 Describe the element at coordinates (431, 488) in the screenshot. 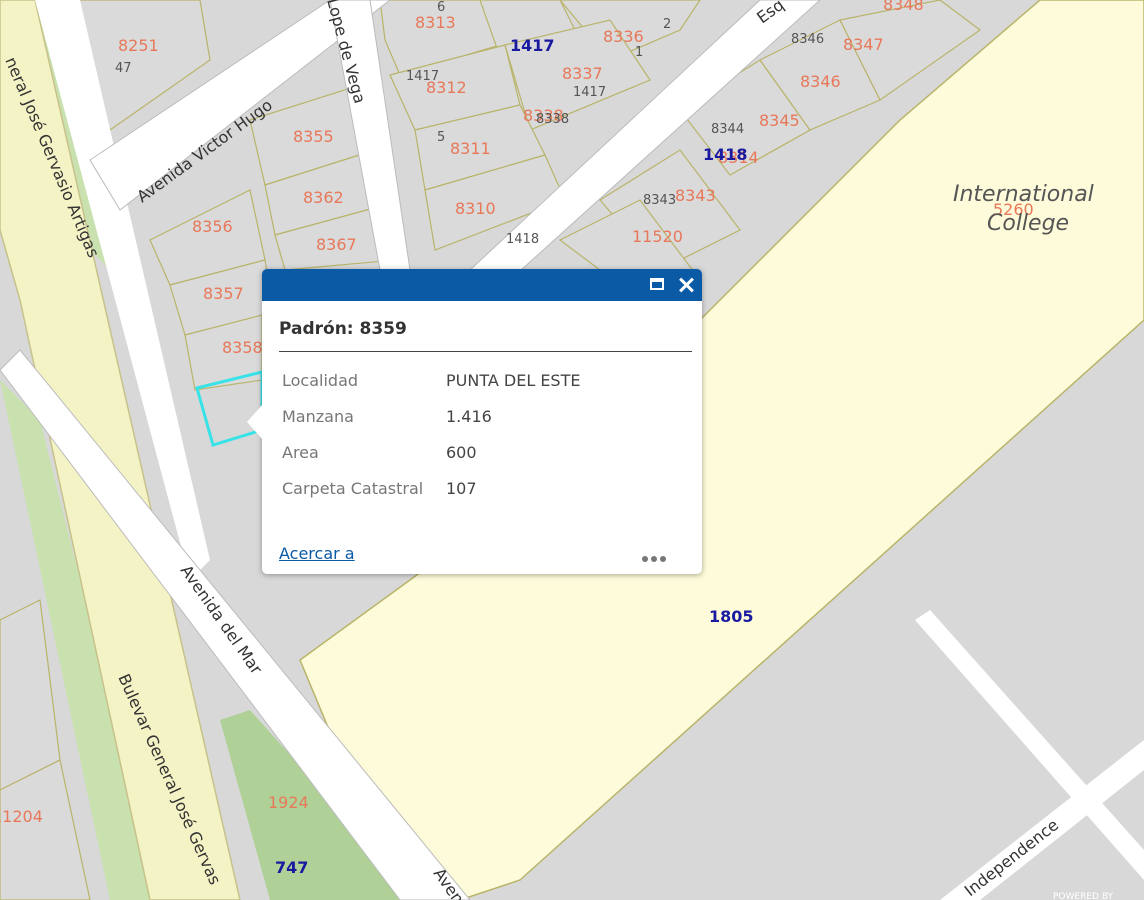

I see `table-row: Carpeta Catastral 107` at that location.